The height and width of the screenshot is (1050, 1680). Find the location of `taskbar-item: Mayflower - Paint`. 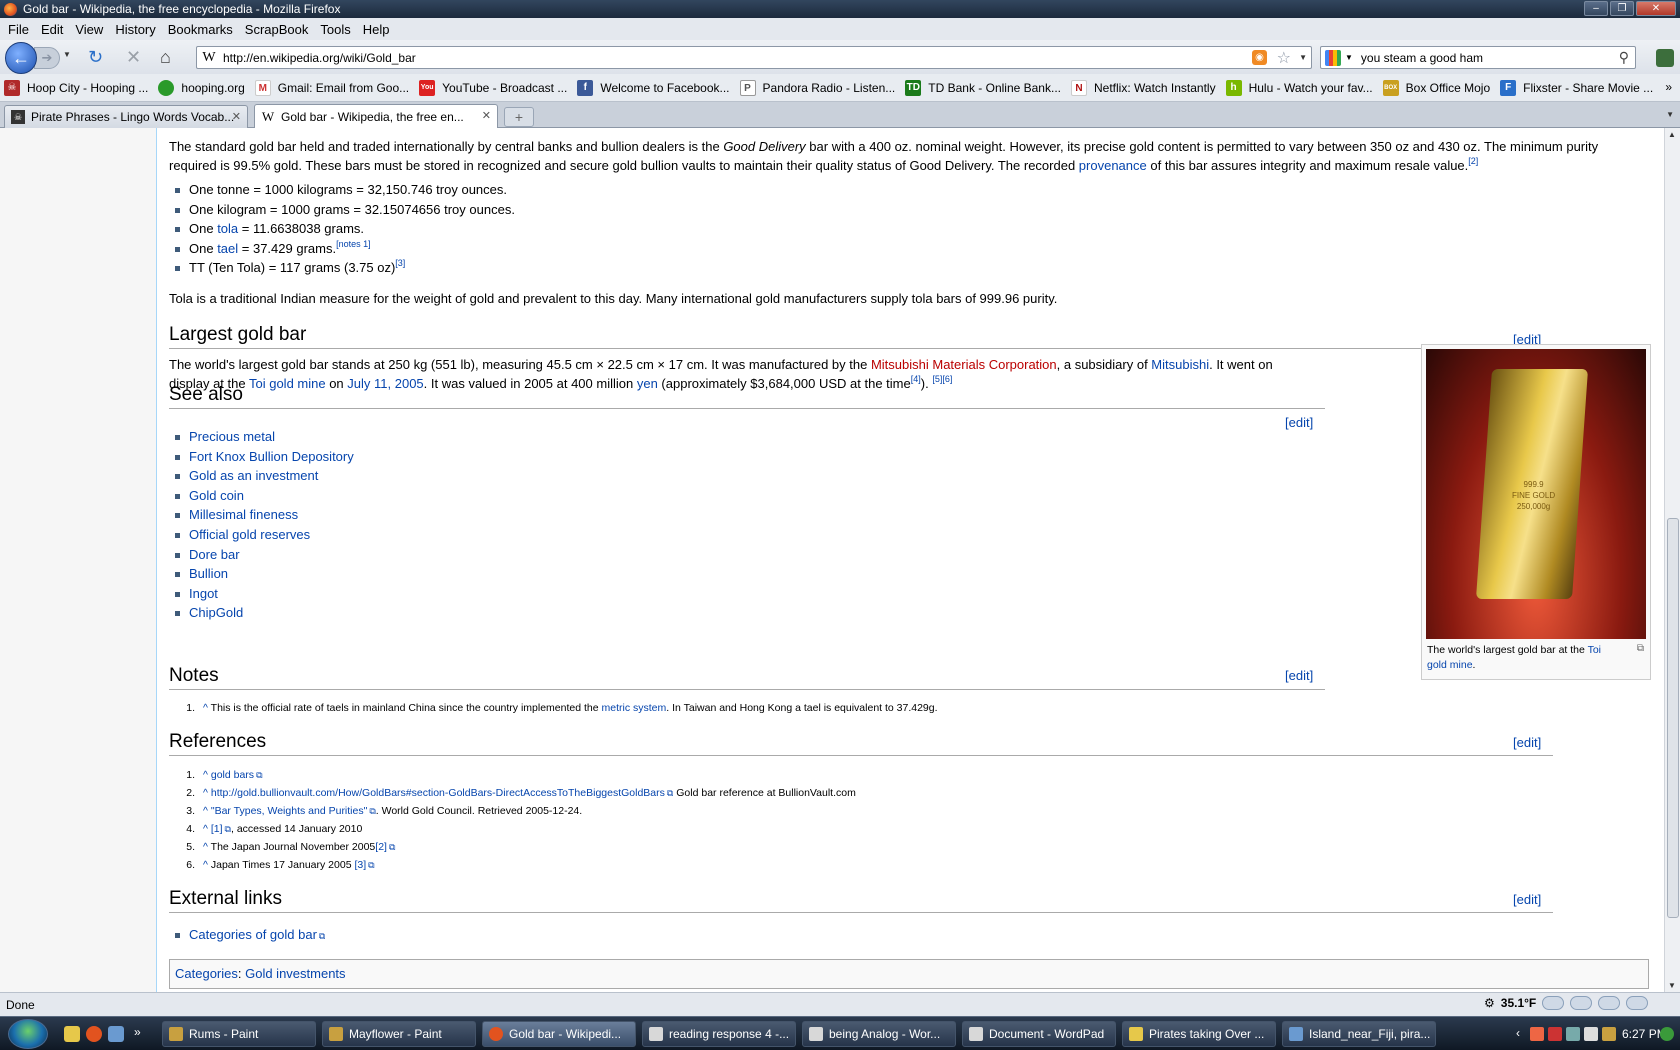

taskbar-item: Mayflower - Paint is located at coordinates (399, 1034).